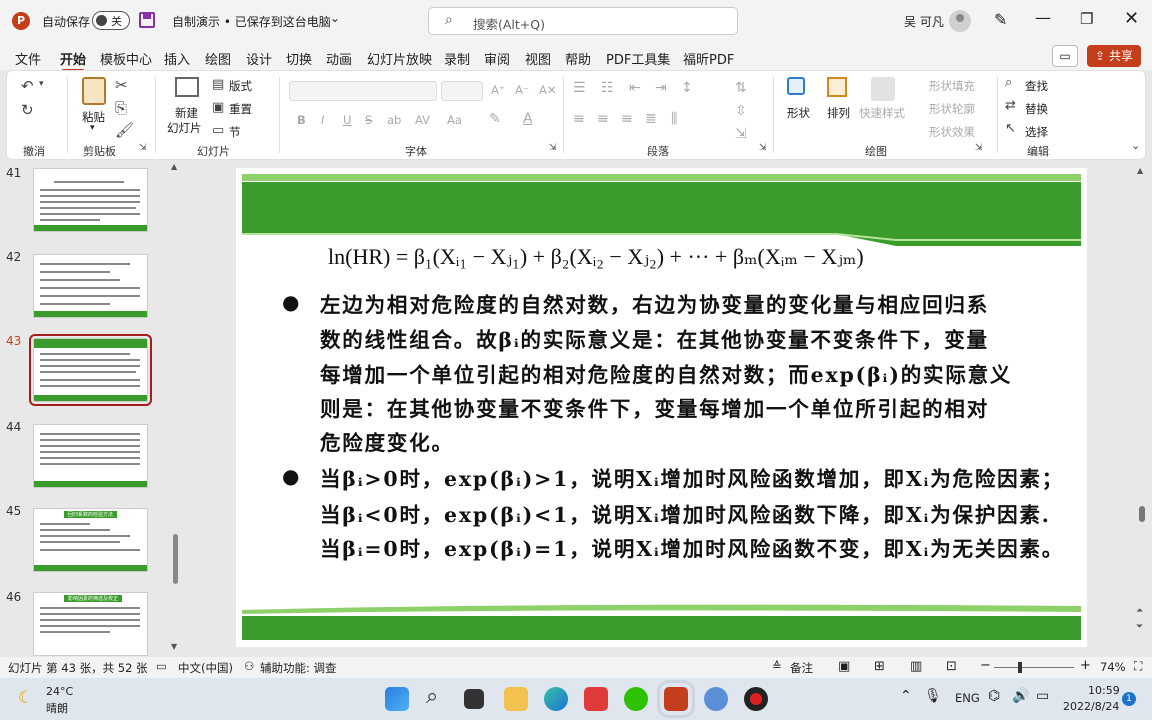  Describe the element at coordinates (251, 21) in the screenshot. I see `document-title: 自制演示 • 已保存到这台电脑` at that location.